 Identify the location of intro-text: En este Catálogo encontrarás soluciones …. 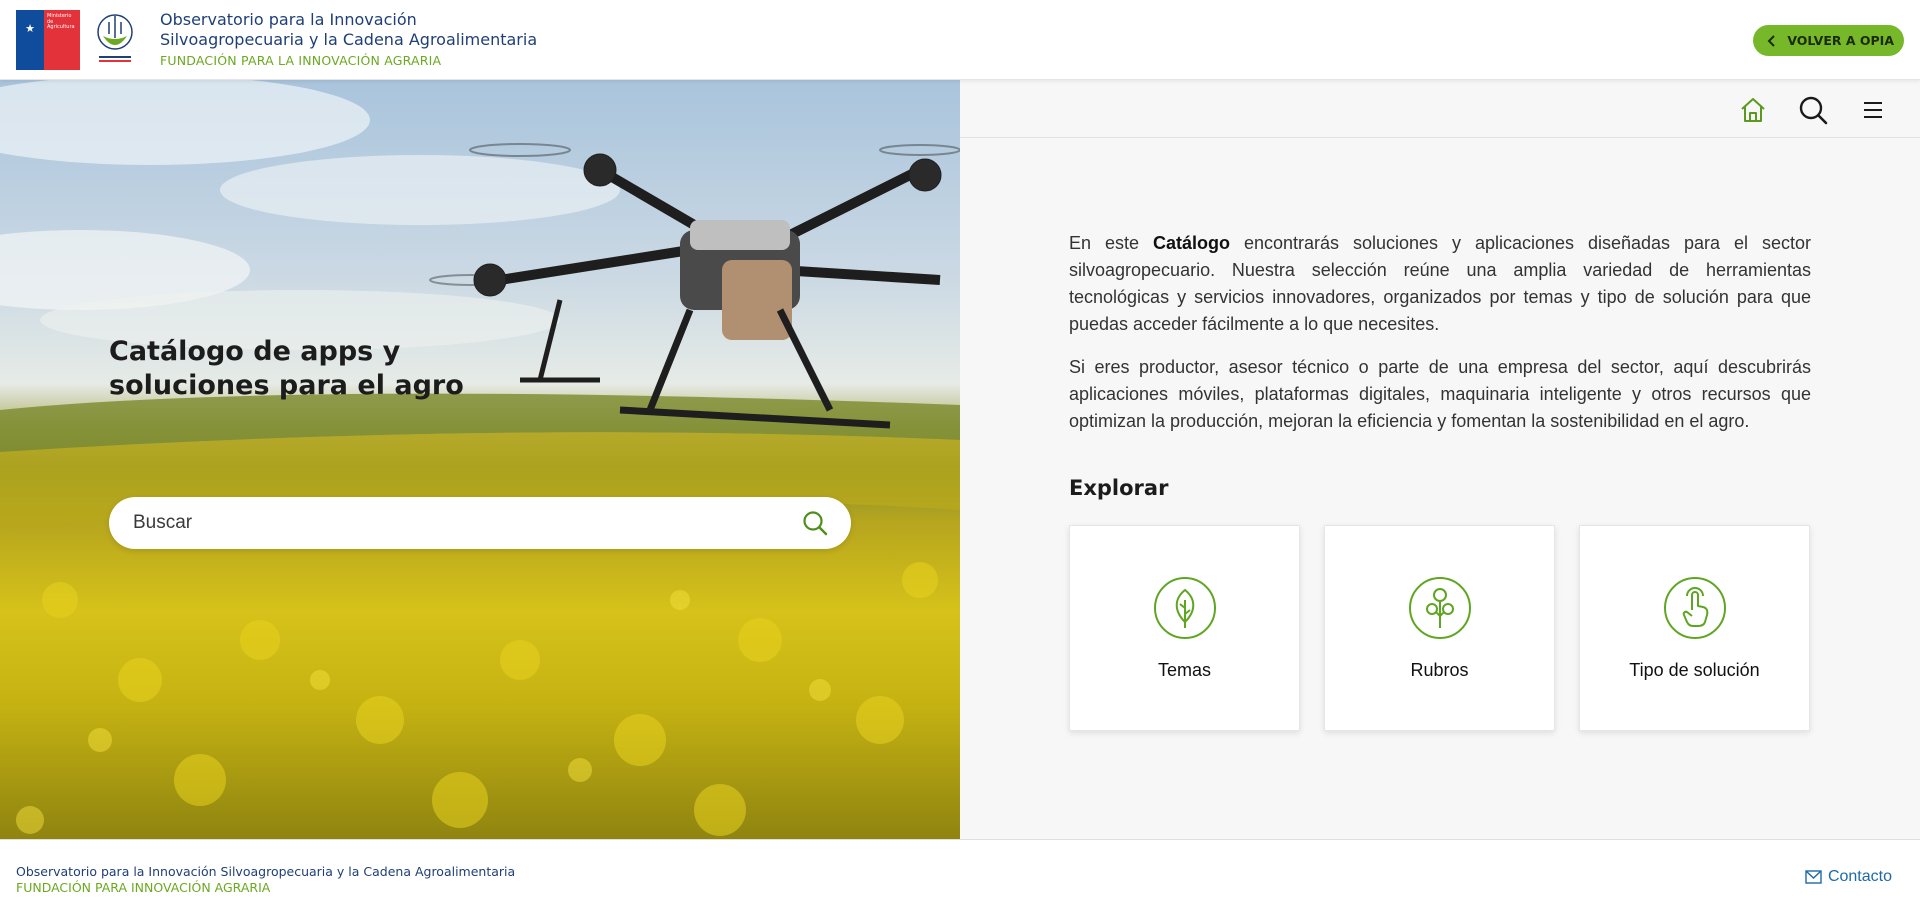
(1440, 340).